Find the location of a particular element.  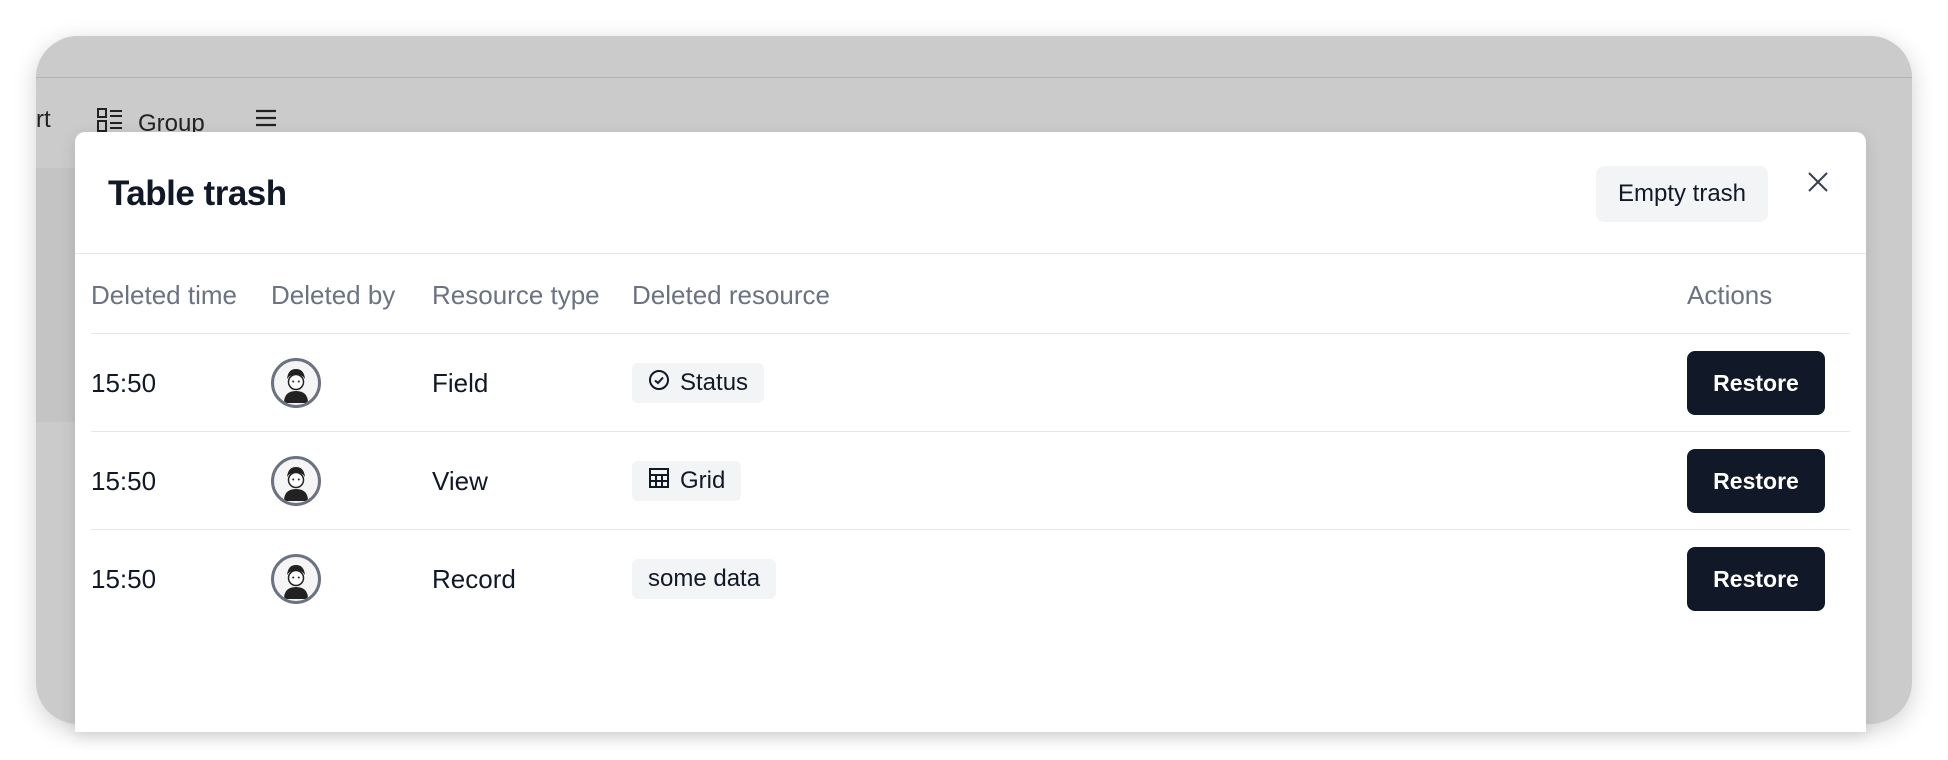

window-topbar is located at coordinates (974, 57).